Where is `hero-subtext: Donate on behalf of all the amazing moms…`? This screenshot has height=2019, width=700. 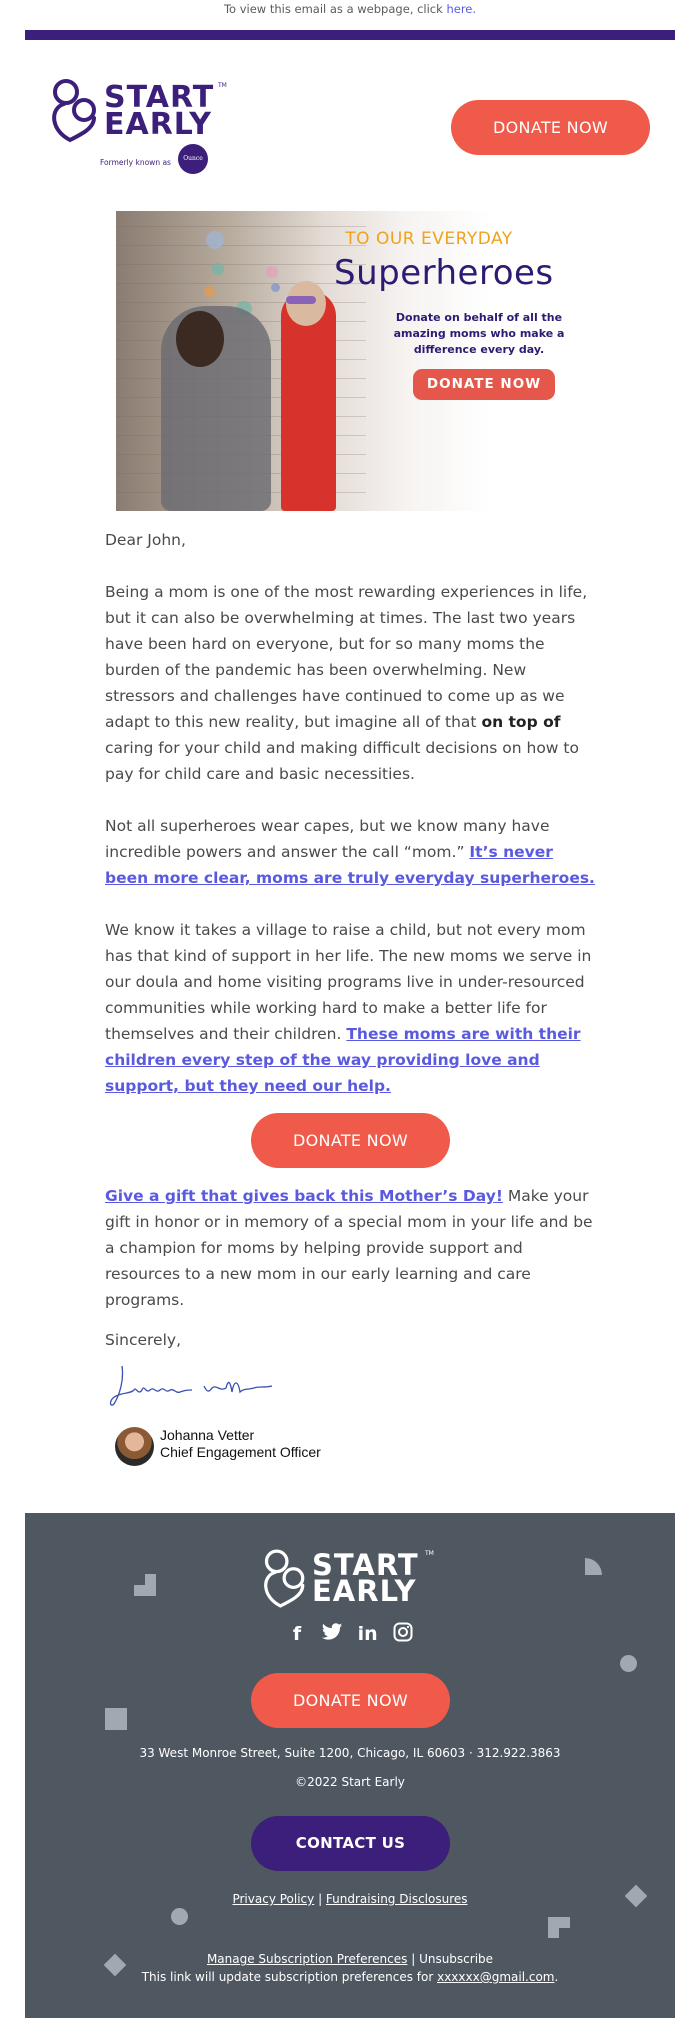 hero-subtext: Donate on behalf of all the amazing moms… is located at coordinates (479, 333).